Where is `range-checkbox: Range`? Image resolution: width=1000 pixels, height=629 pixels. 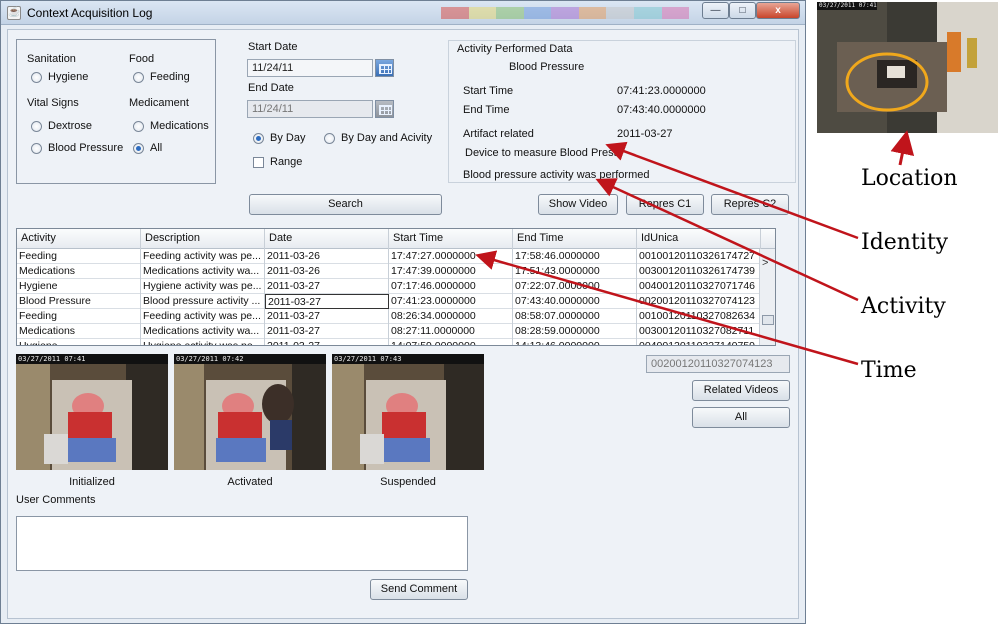
range-checkbox: Range is located at coordinates (277, 162).